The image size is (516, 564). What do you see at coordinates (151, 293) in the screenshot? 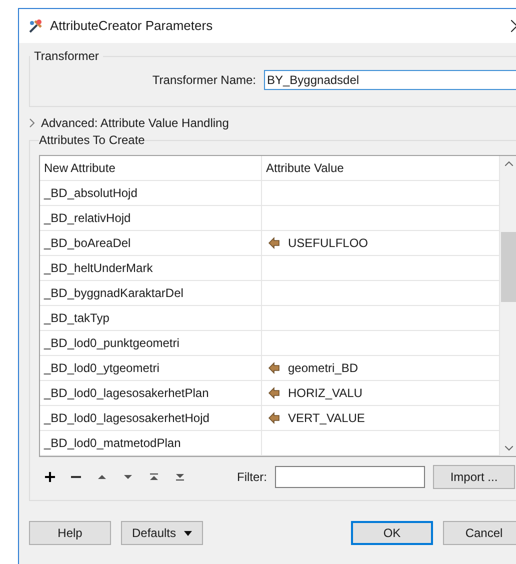
I see `table-cell: _BD_byggnadKaraktarDel` at bounding box center [151, 293].